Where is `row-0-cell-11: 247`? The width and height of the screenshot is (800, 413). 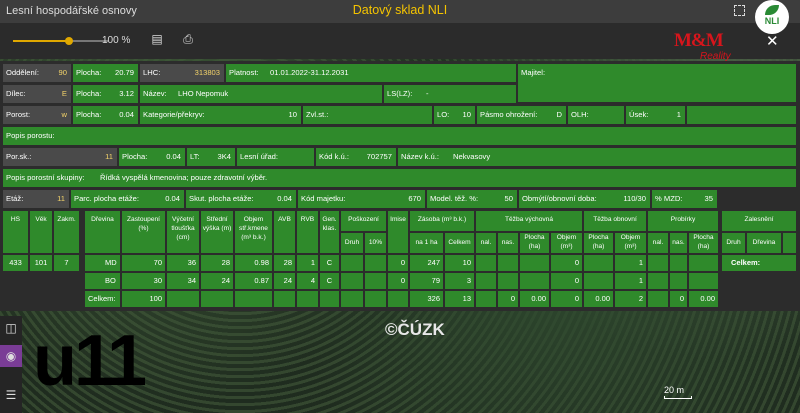 row-0-cell-11: 247 is located at coordinates (426, 263).